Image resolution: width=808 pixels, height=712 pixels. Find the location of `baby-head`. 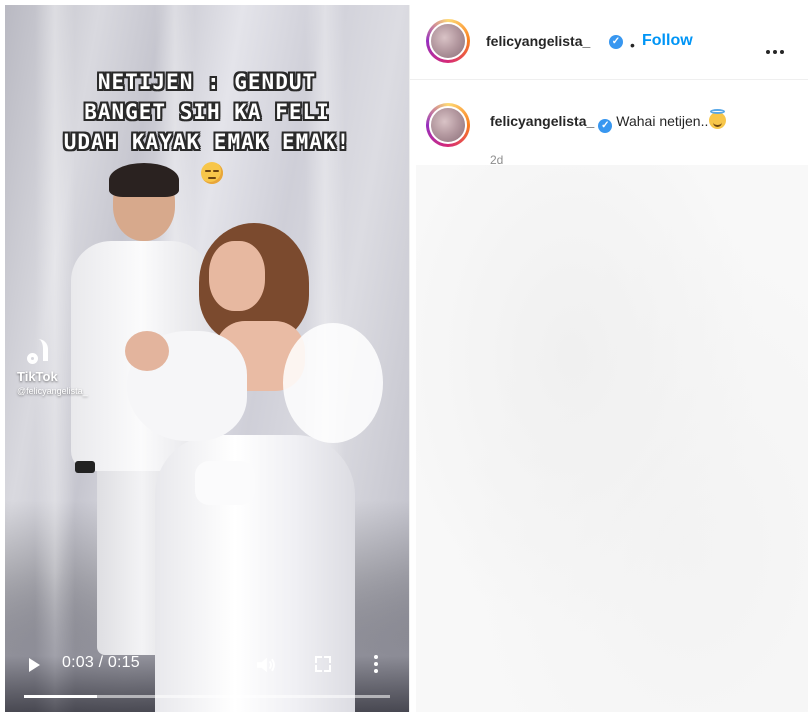

baby-head is located at coordinates (147, 351).